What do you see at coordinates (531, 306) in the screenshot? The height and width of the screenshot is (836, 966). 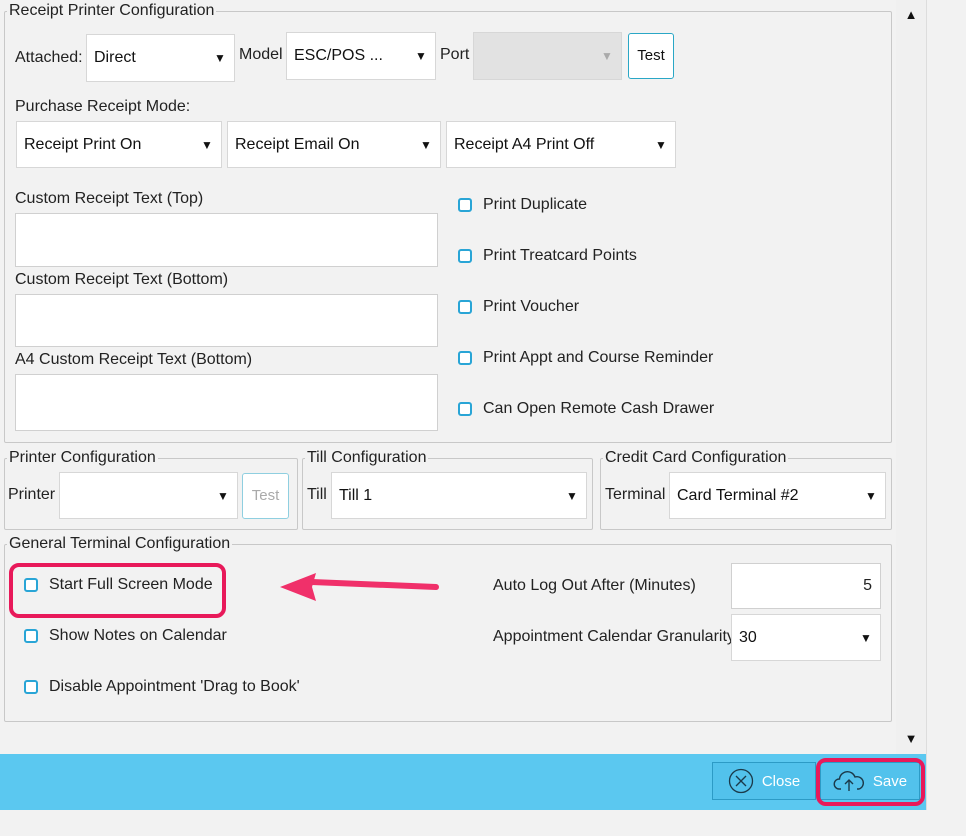 I see `print-voucher-label: Print Voucher` at bounding box center [531, 306].